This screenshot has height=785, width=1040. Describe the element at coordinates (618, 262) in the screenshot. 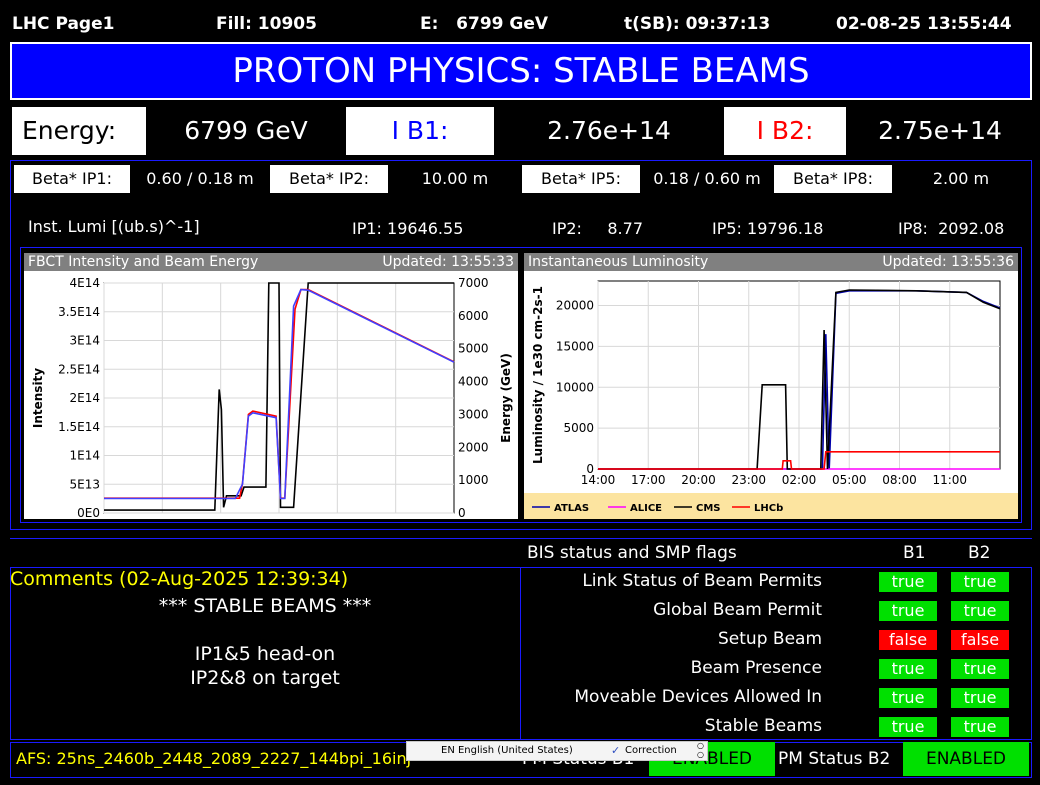

I see `lumi-chart-title: Instantaneous Luminosity` at that location.